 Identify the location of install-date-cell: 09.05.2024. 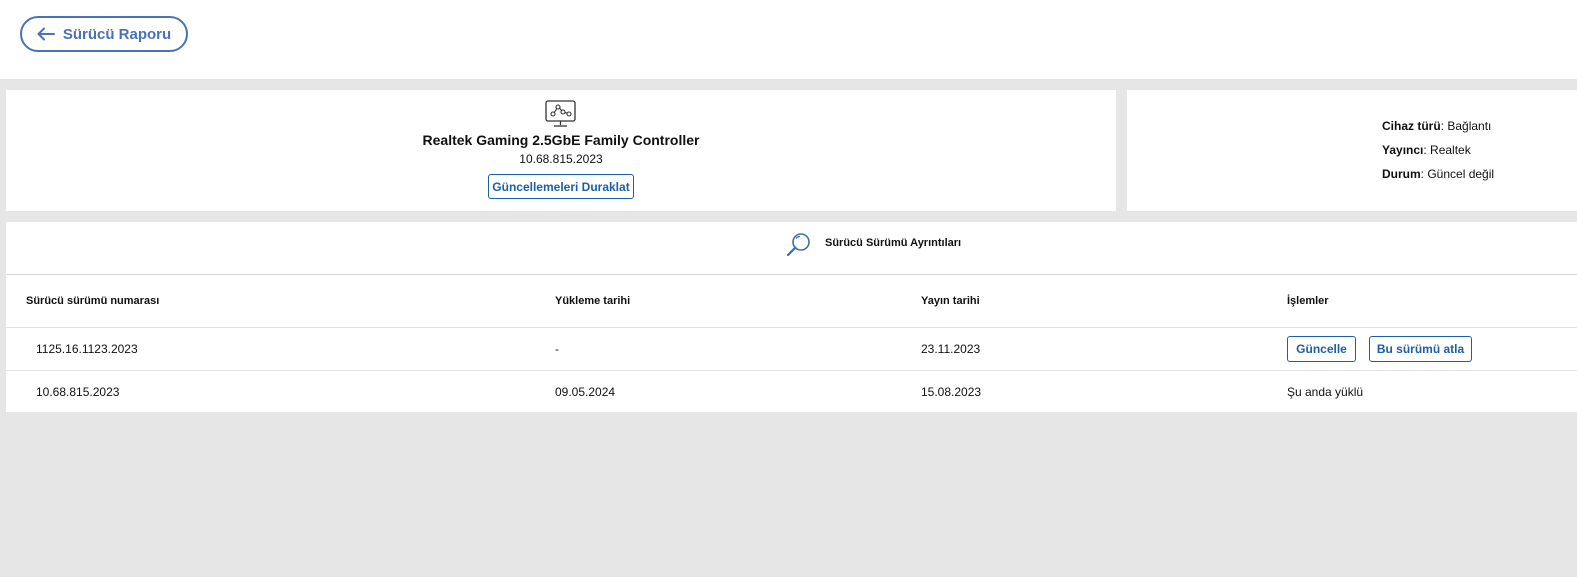
(585, 392).